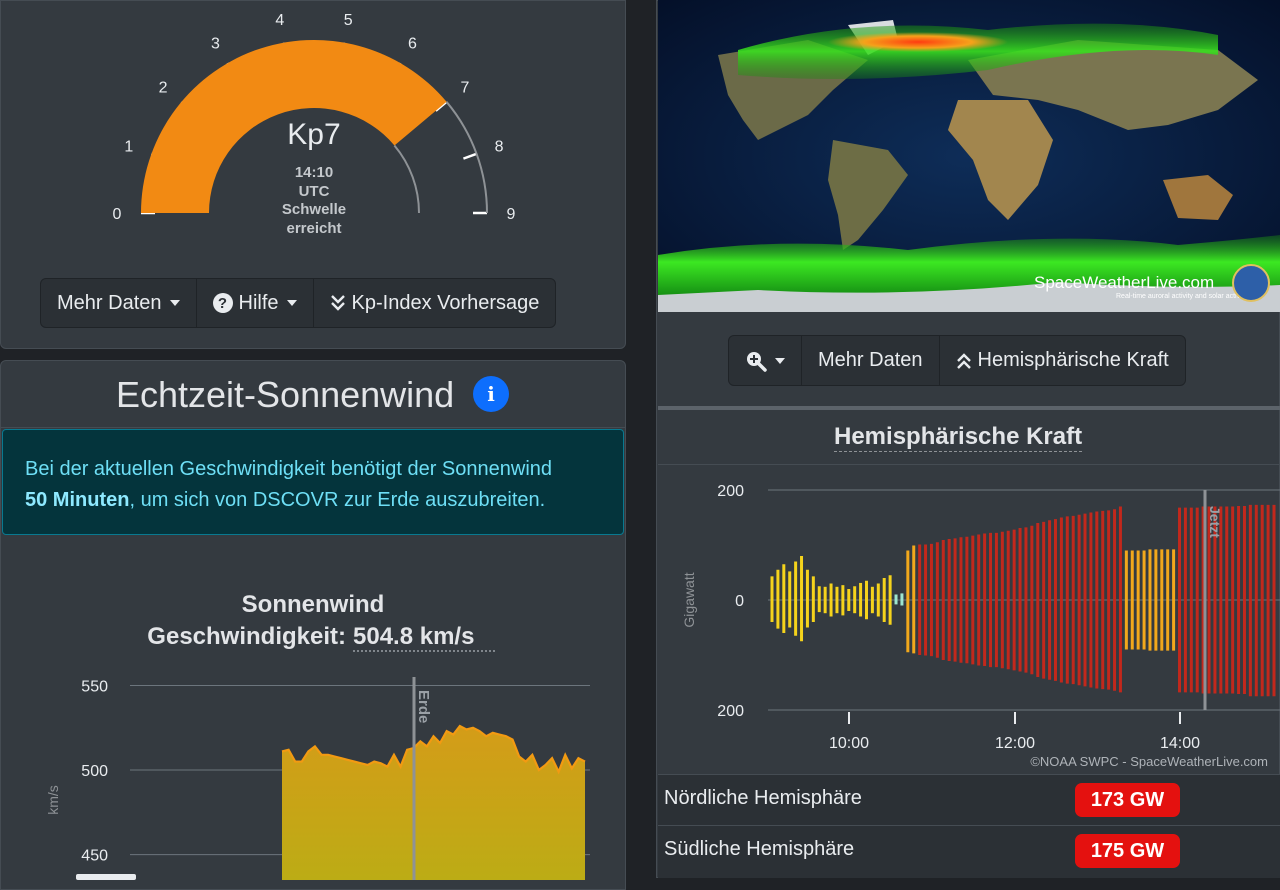  Describe the element at coordinates (314, 191) in the screenshot. I see `kp-timezone: UTC` at that location.